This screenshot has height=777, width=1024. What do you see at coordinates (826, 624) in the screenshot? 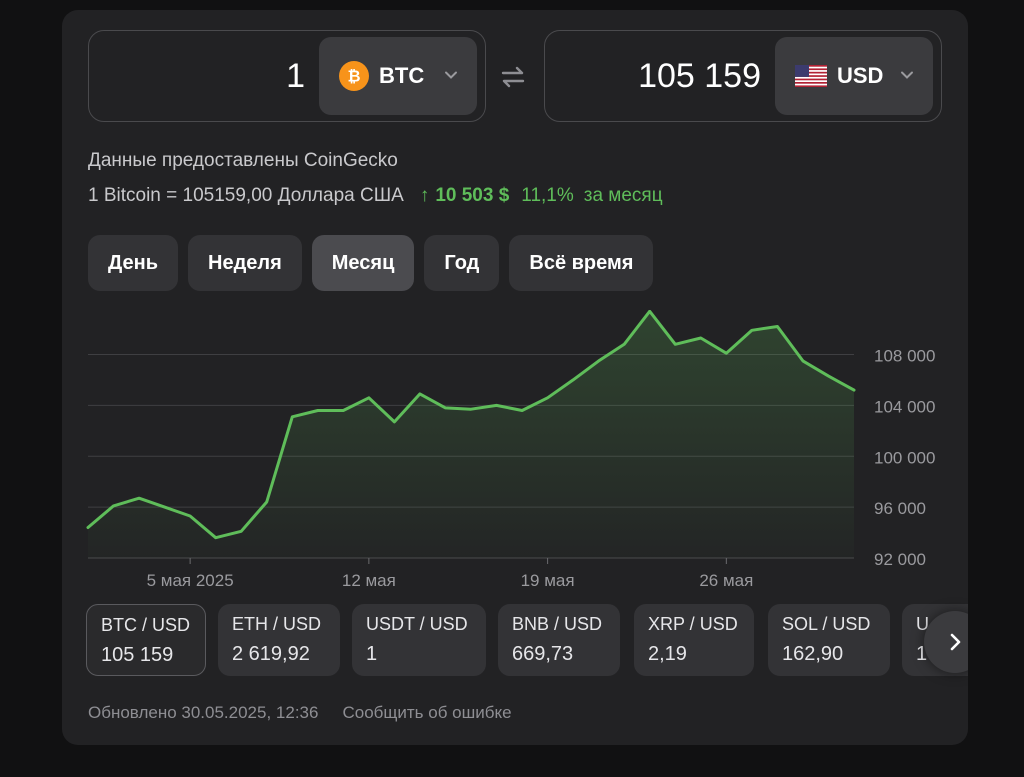
I see `ticker-pair: SOL / USD` at bounding box center [826, 624].